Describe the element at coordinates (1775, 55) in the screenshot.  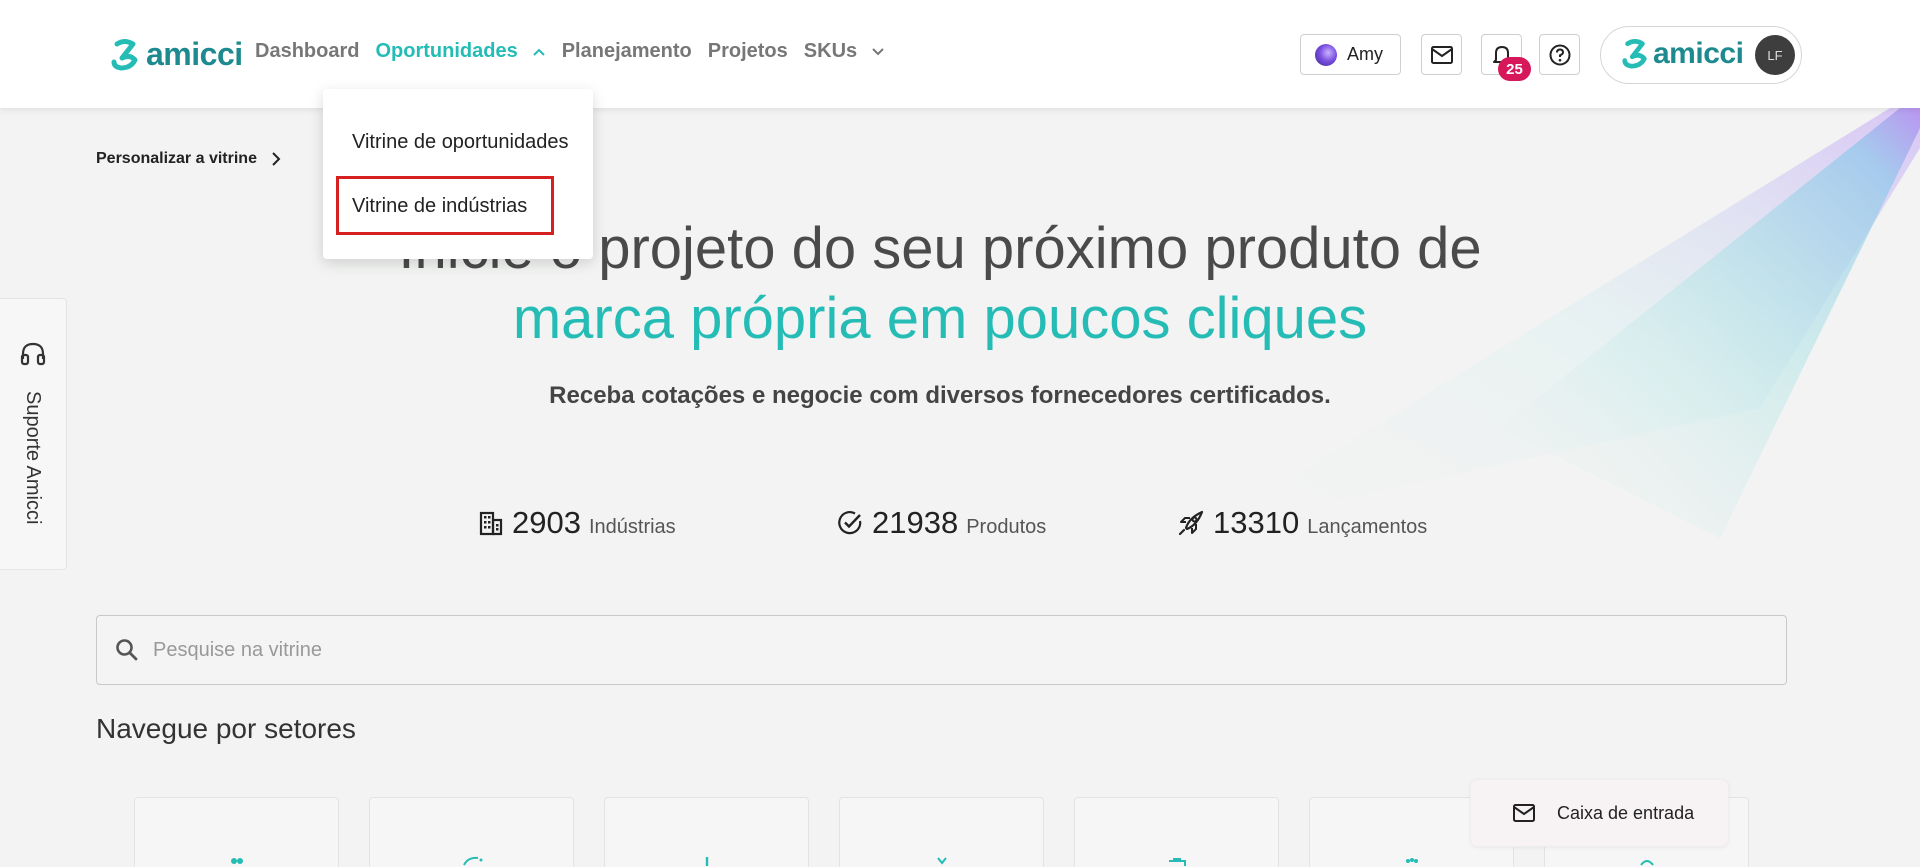
I see `avatar: LF` at that location.